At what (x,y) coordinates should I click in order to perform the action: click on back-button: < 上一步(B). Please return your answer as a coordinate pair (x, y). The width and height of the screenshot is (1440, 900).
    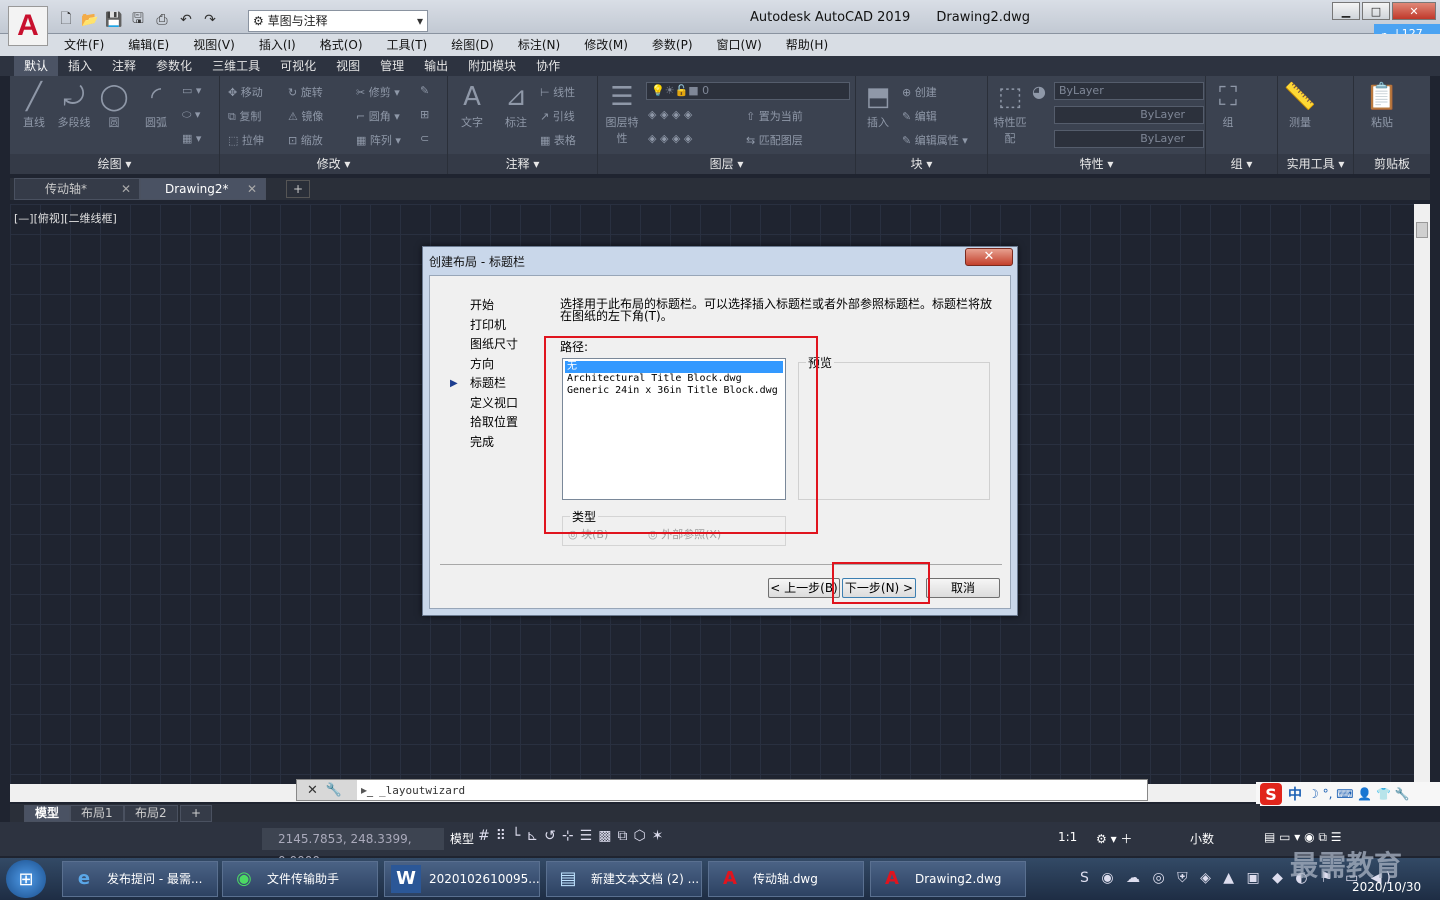
    Looking at the image, I should click on (804, 588).